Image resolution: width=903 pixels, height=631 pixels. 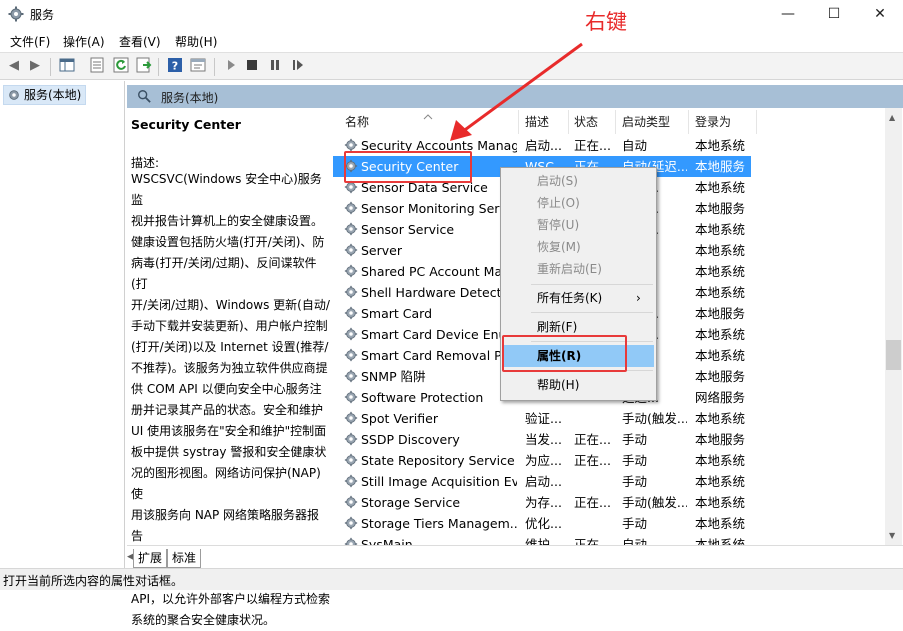 I want to click on table-row: Storage Service 为存... 正在... 手动(触发... 本地系统, so click(x=609, y=502).